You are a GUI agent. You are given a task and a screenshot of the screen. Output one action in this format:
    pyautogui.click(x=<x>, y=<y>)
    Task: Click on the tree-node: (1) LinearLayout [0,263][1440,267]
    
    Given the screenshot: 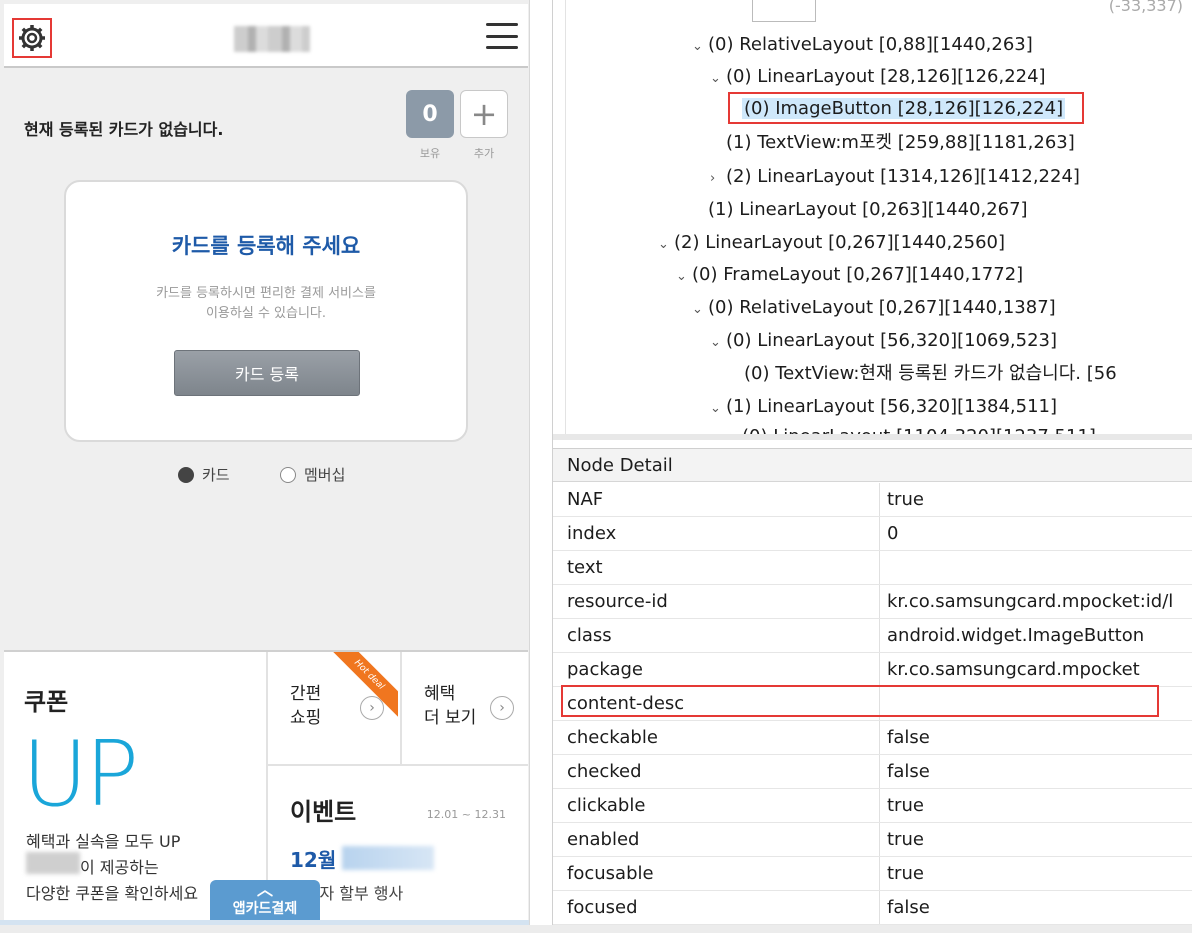 What is the action you would take?
    pyautogui.click(x=868, y=210)
    